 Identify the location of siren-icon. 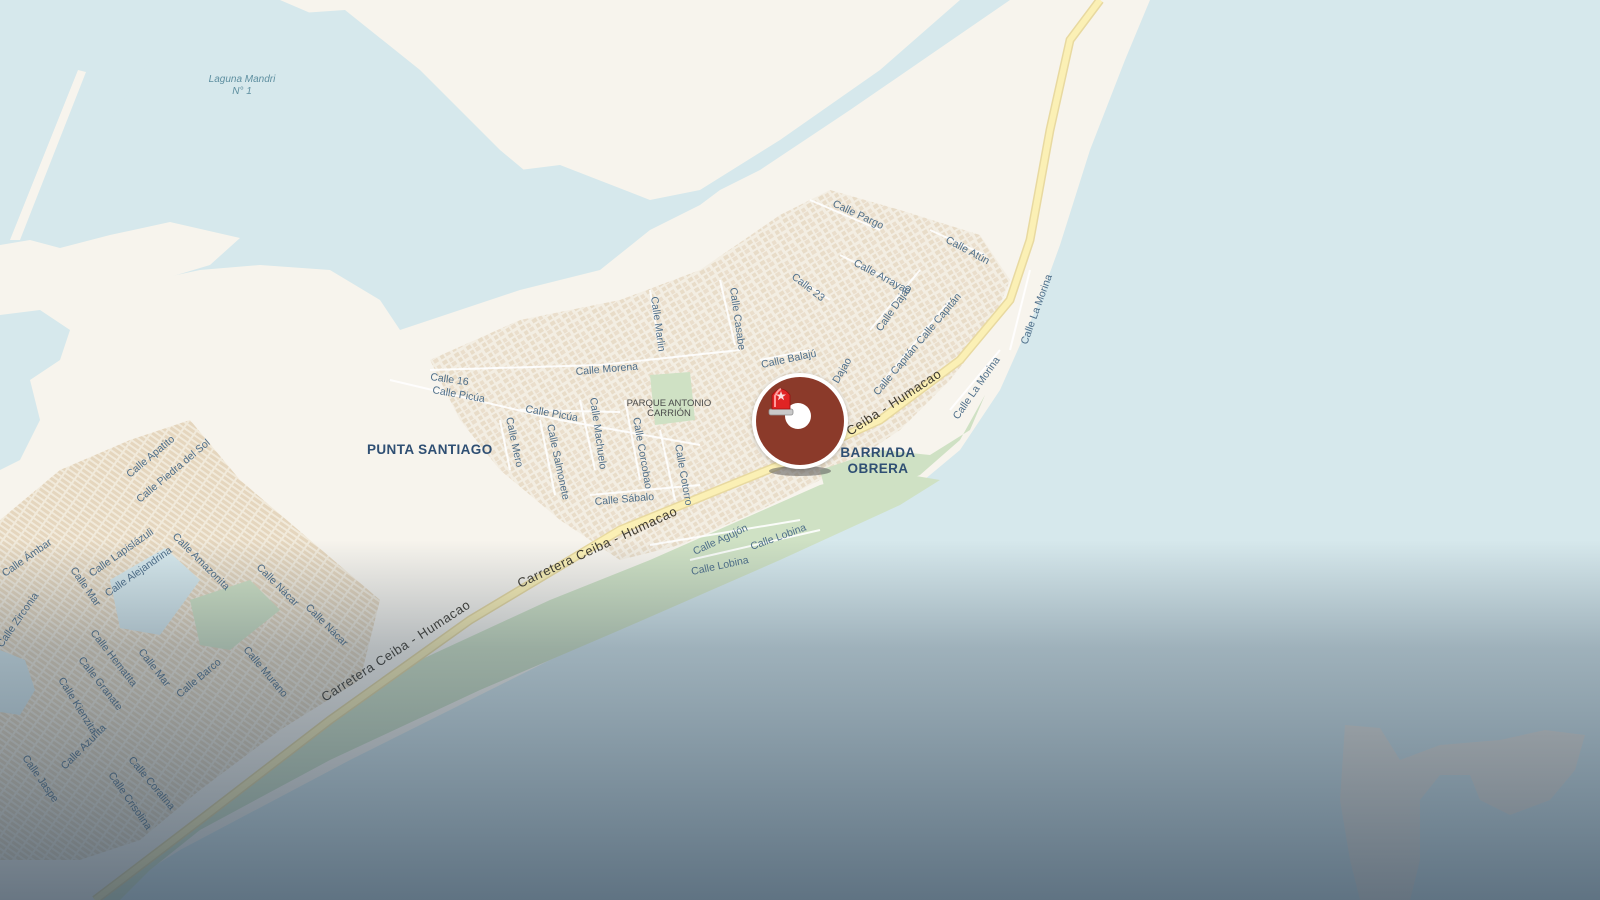
(781, 402).